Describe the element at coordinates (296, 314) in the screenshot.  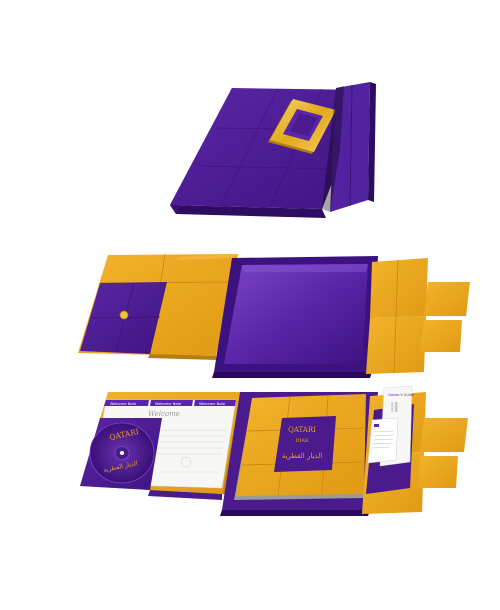
I see `tray-lid` at that location.